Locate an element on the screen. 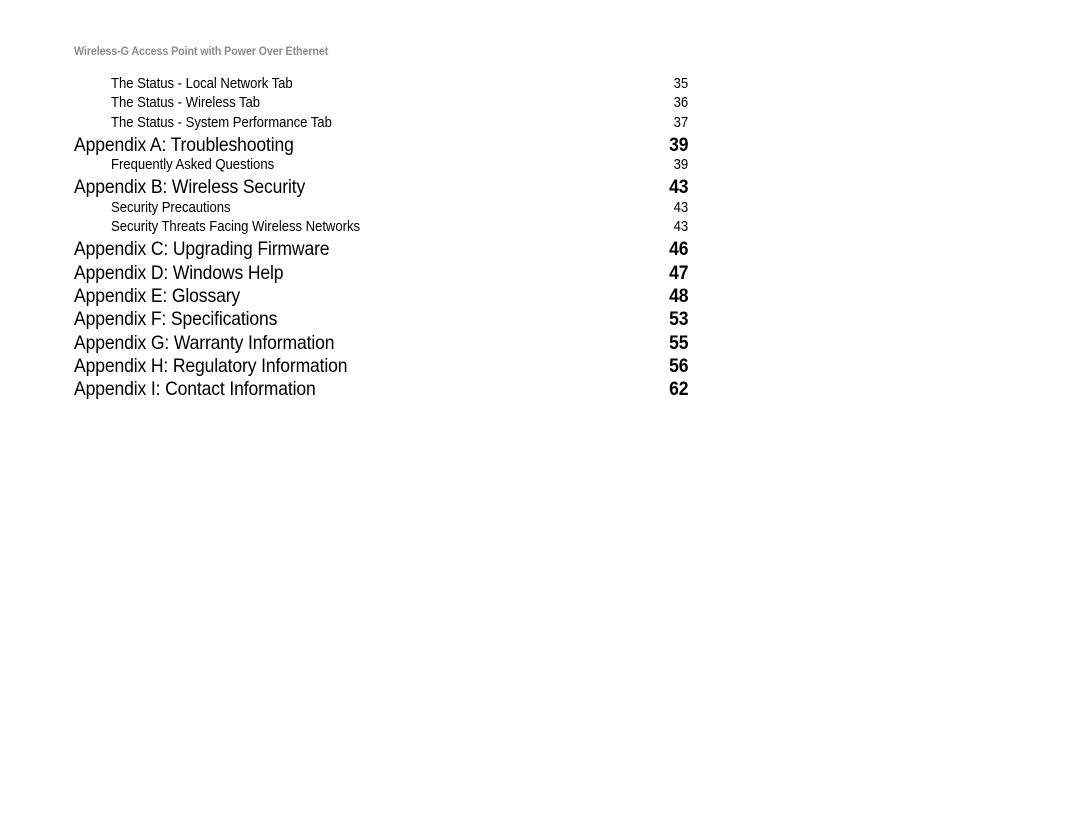  toc-entry-page-number: 53 is located at coordinates (678, 319).